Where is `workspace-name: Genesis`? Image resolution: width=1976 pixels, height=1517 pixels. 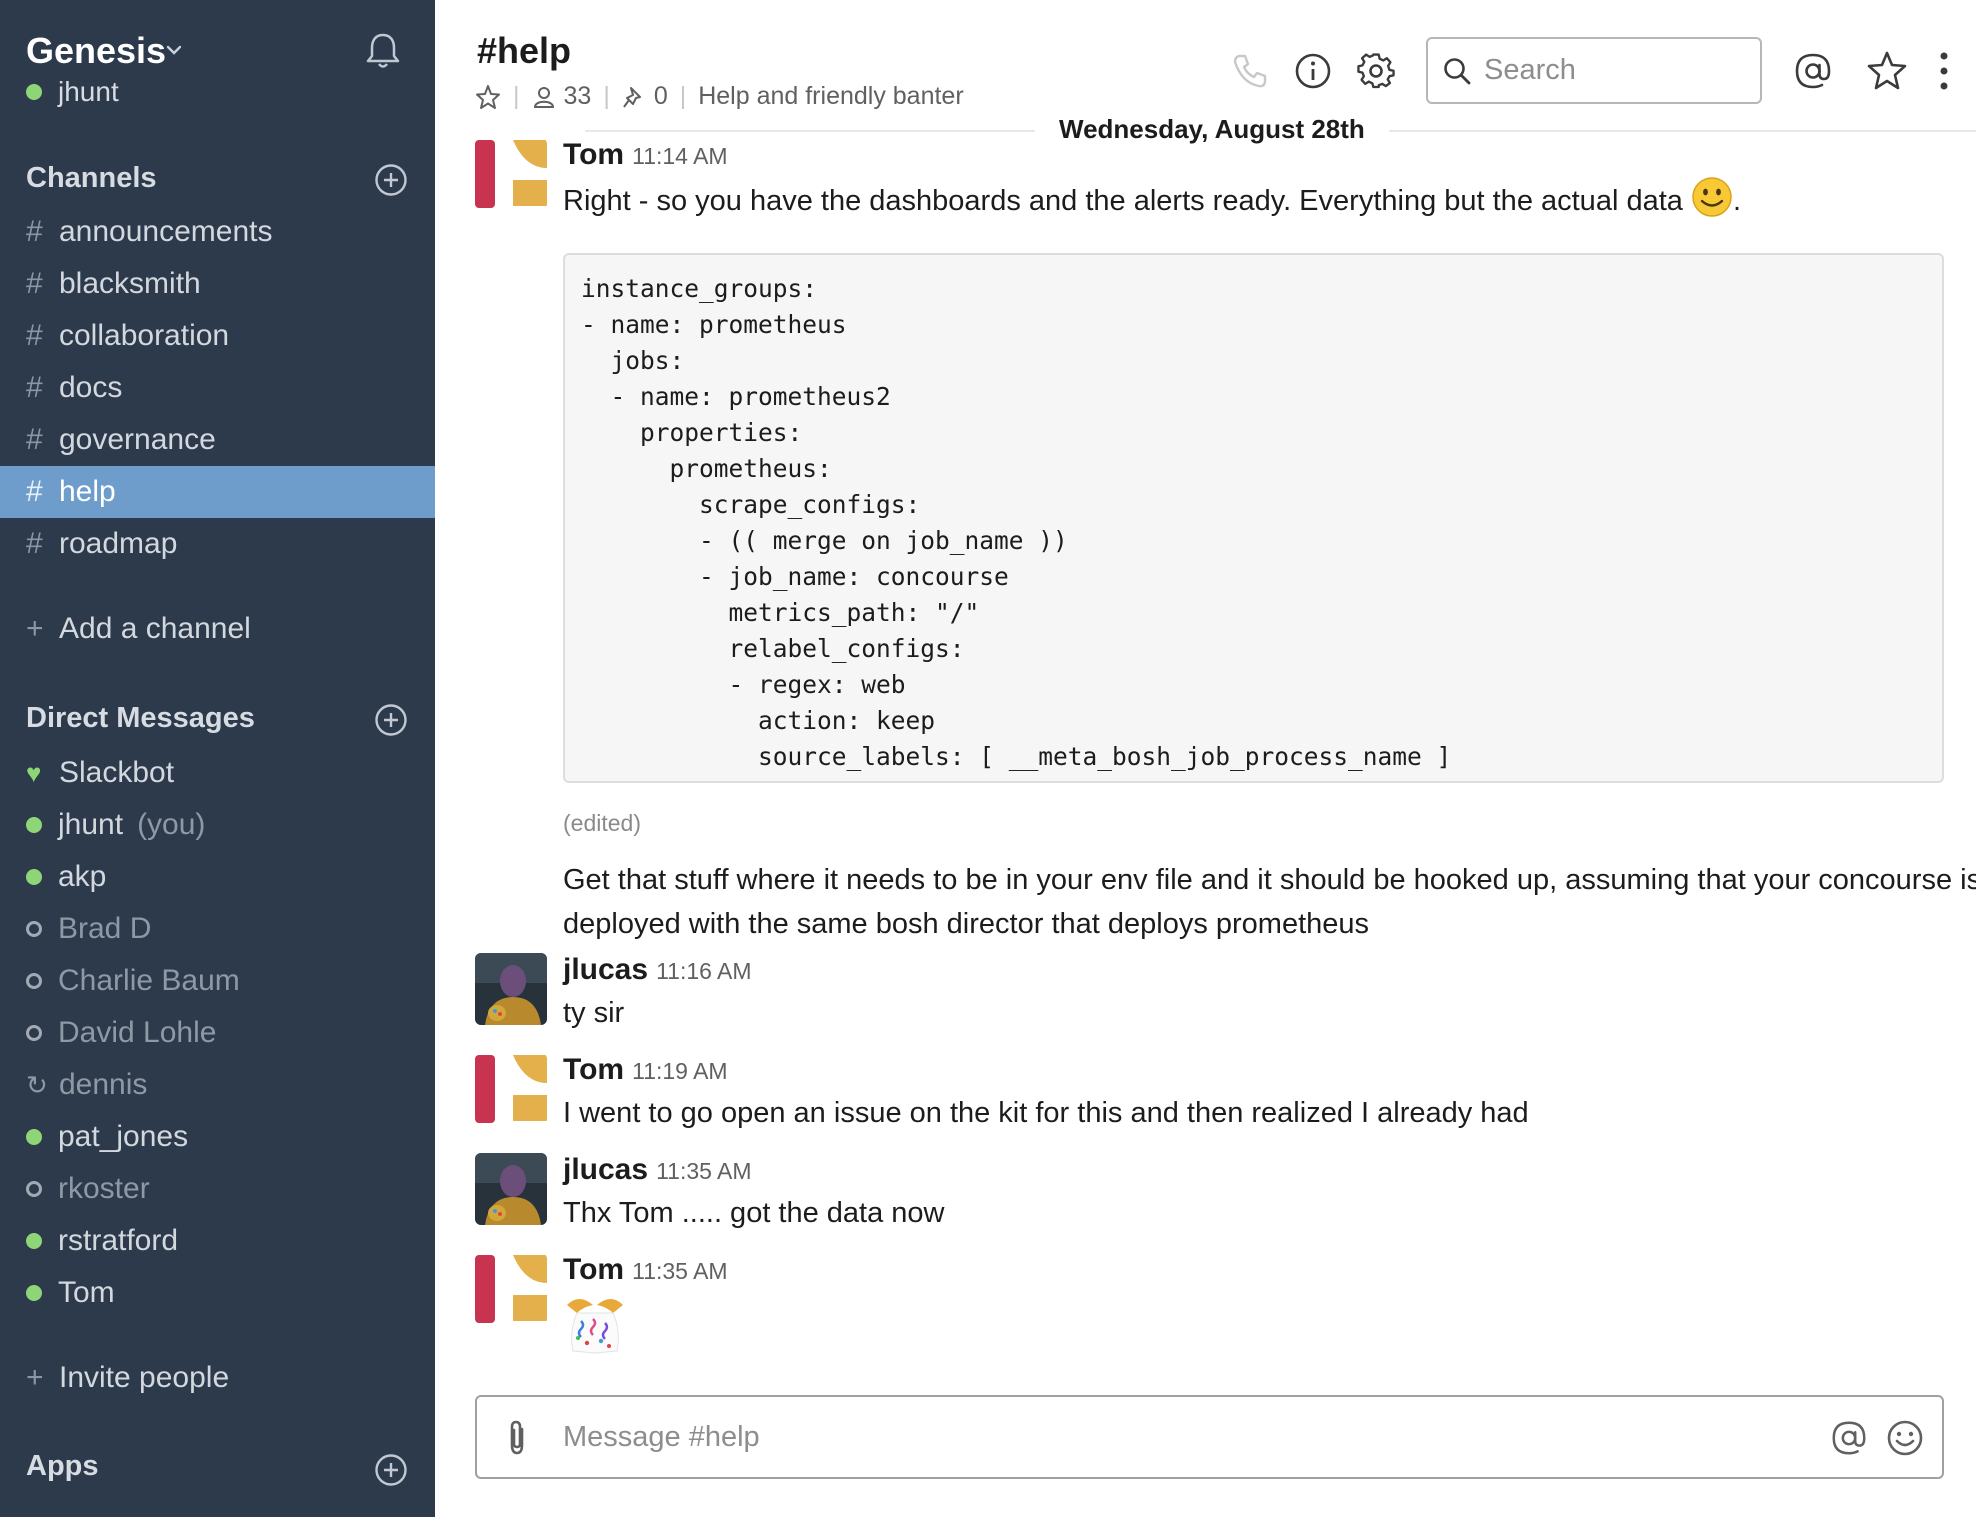 workspace-name: Genesis is located at coordinates (96, 51).